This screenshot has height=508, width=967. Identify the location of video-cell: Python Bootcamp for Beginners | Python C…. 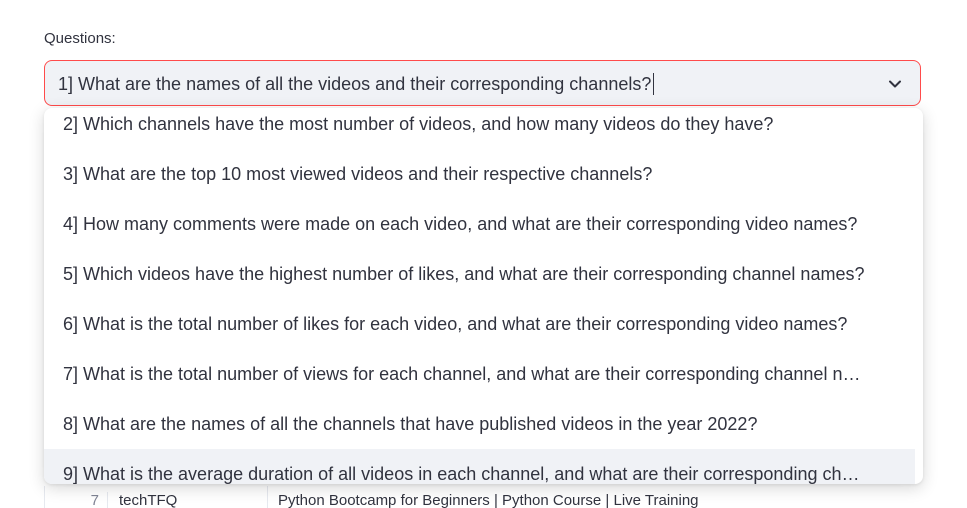
(488, 500).